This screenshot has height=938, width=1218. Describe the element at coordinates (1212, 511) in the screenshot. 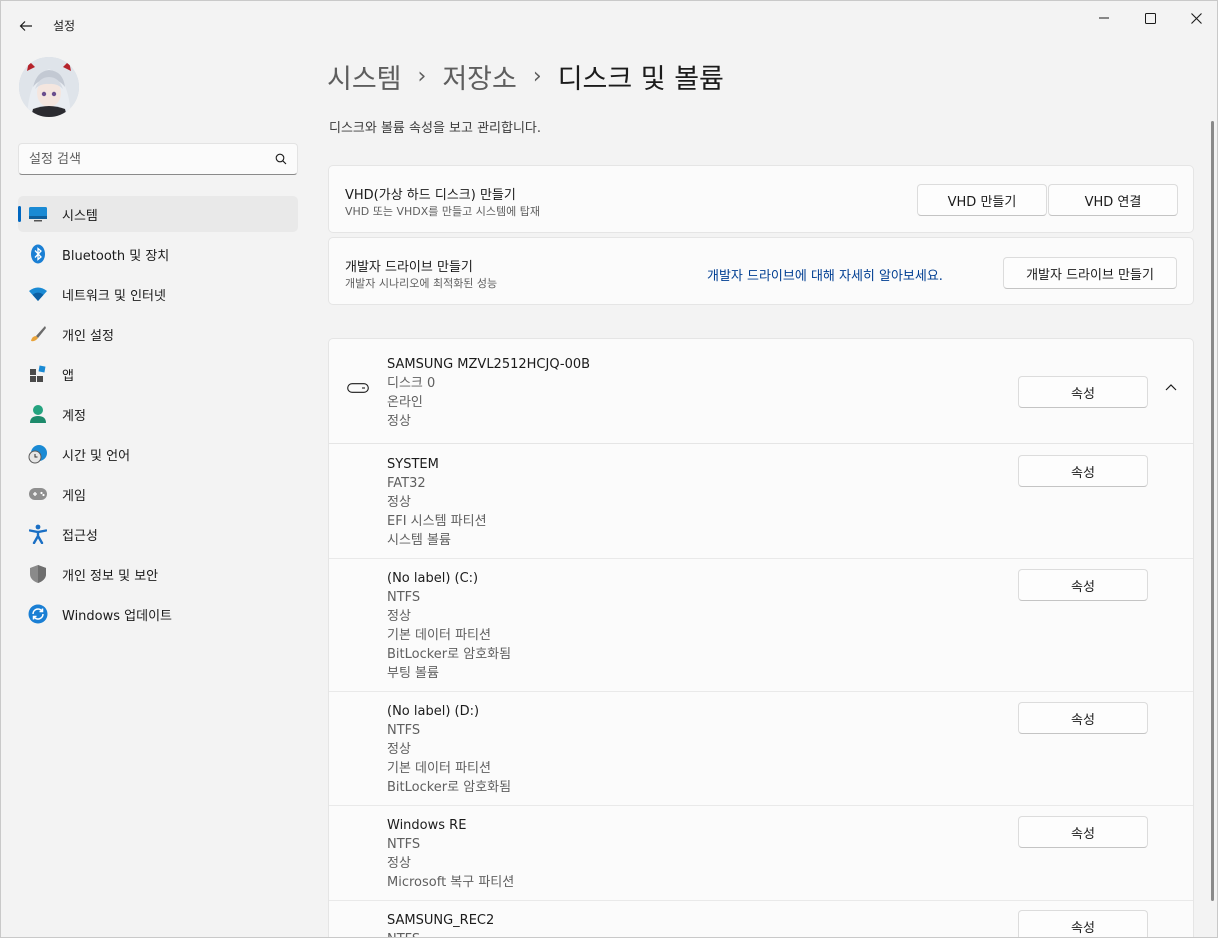

I see `scrollbar` at that location.